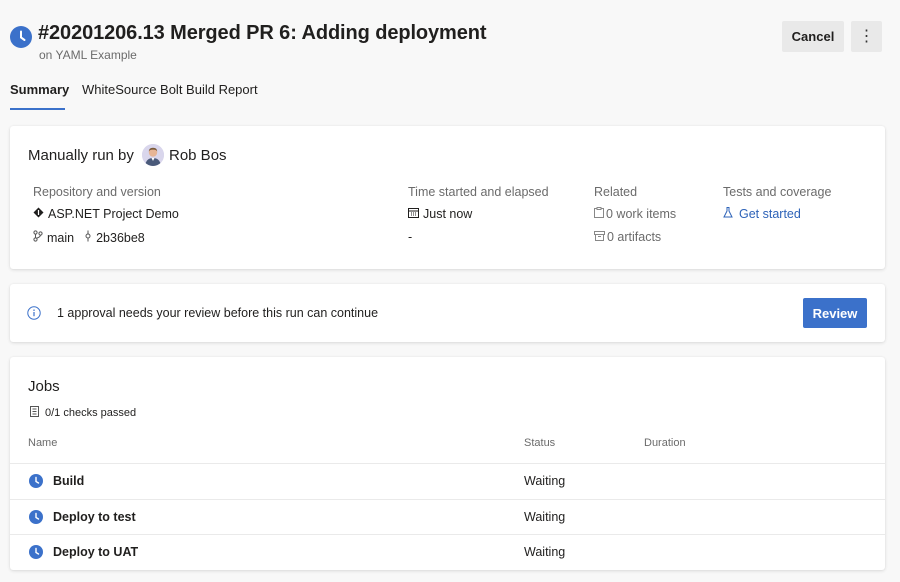 Image resolution: width=900 pixels, height=582 pixels. Describe the element at coordinates (44, 386) in the screenshot. I see `jobs-title: Jobs` at that location.